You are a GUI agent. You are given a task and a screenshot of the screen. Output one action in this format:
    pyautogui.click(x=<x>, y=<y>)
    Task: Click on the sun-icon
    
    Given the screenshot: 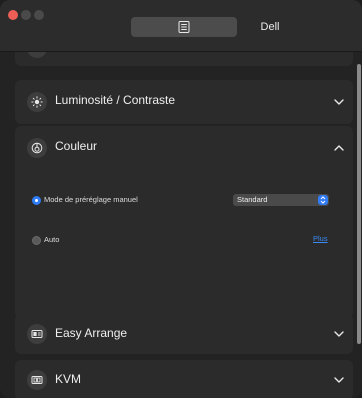 What is the action you would take?
    pyautogui.click(x=37, y=102)
    